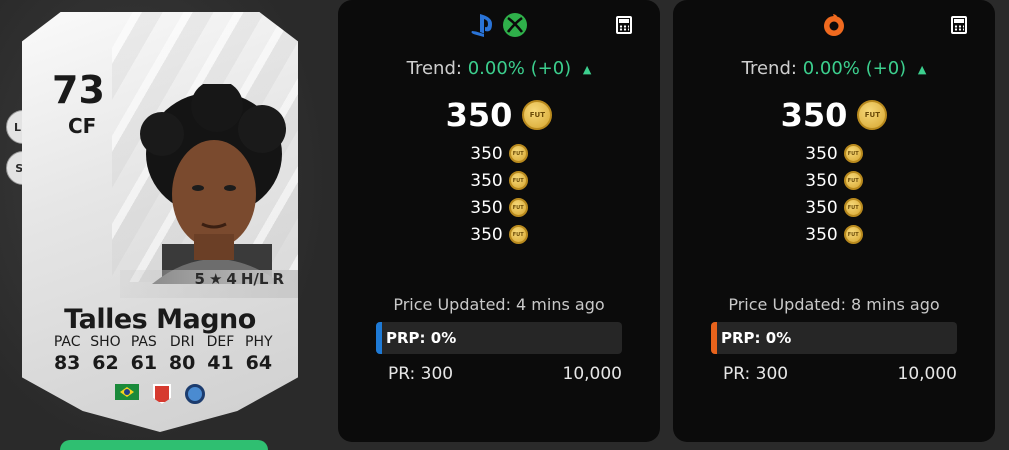 The image size is (1009, 450). I want to click on club-badge-icon, so click(195, 394).